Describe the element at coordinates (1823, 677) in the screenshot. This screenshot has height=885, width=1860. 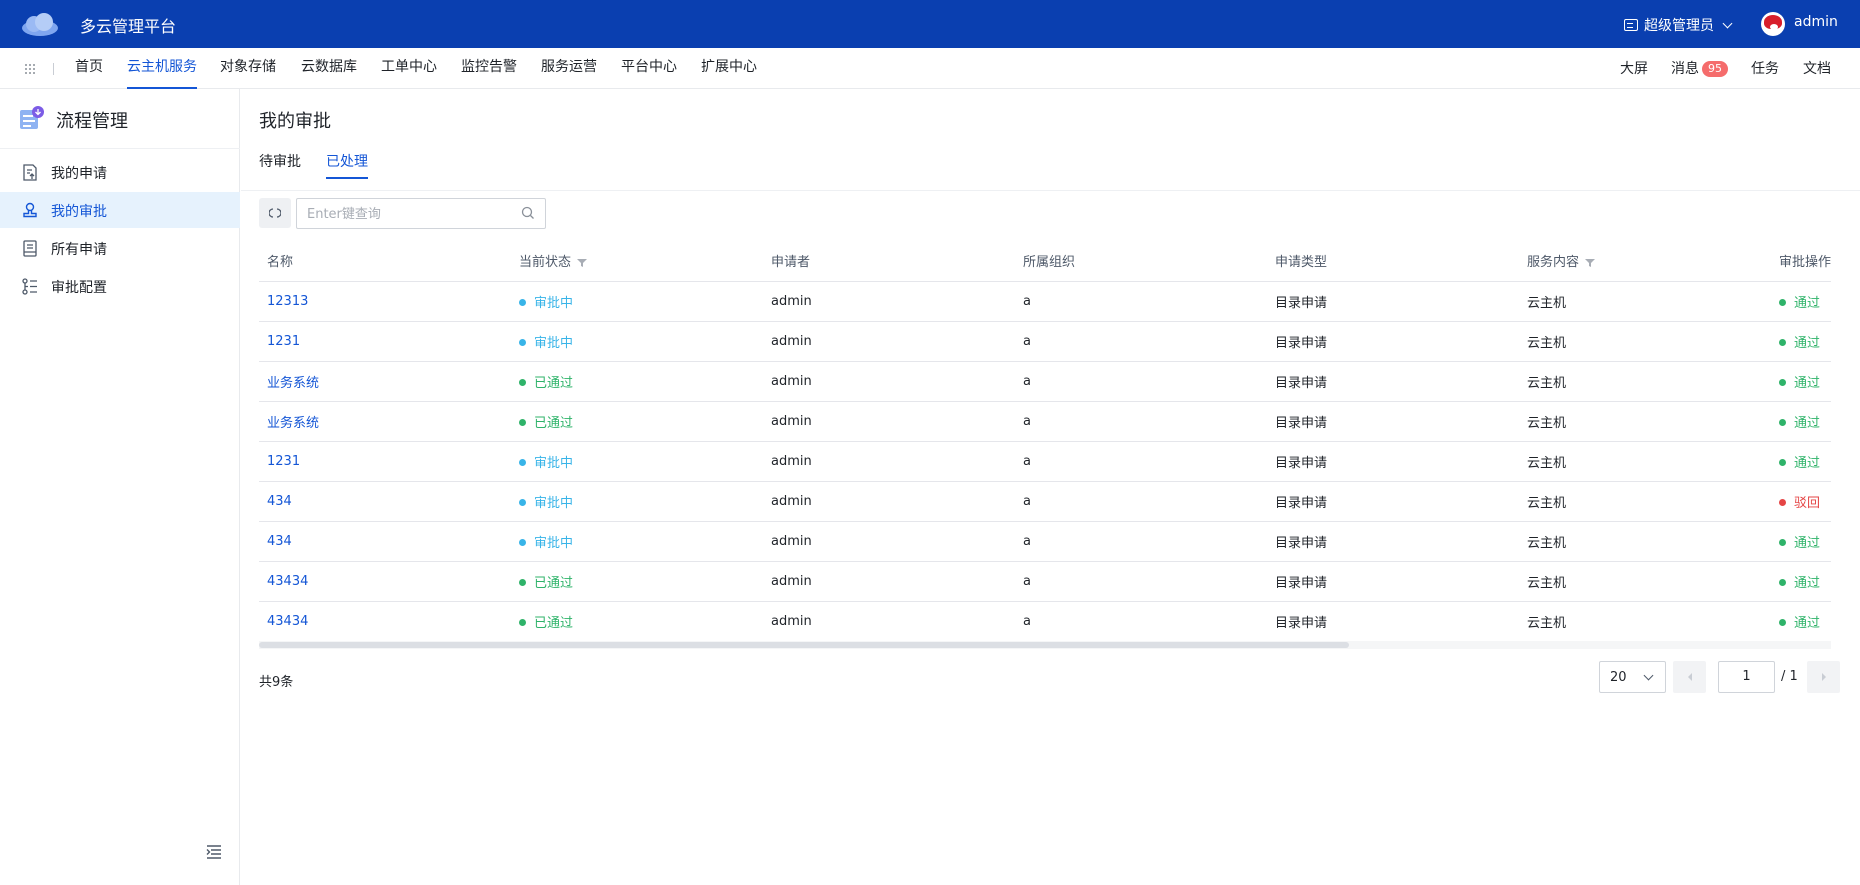
I see `next-page-button` at that location.